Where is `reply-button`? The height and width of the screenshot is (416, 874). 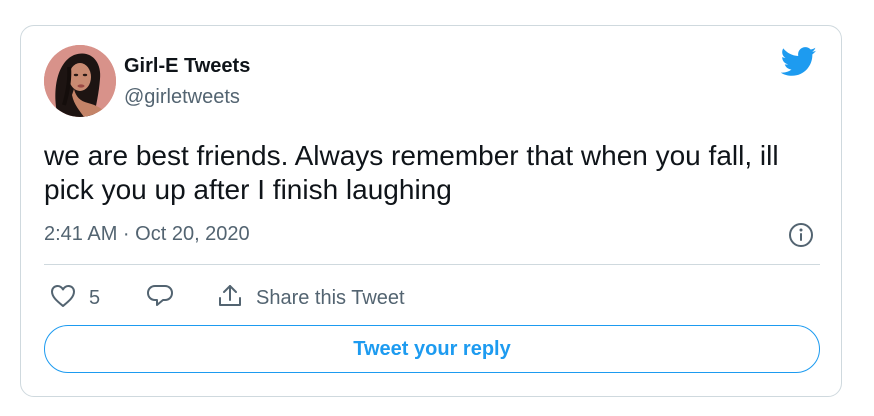
reply-button is located at coordinates (160, 298).